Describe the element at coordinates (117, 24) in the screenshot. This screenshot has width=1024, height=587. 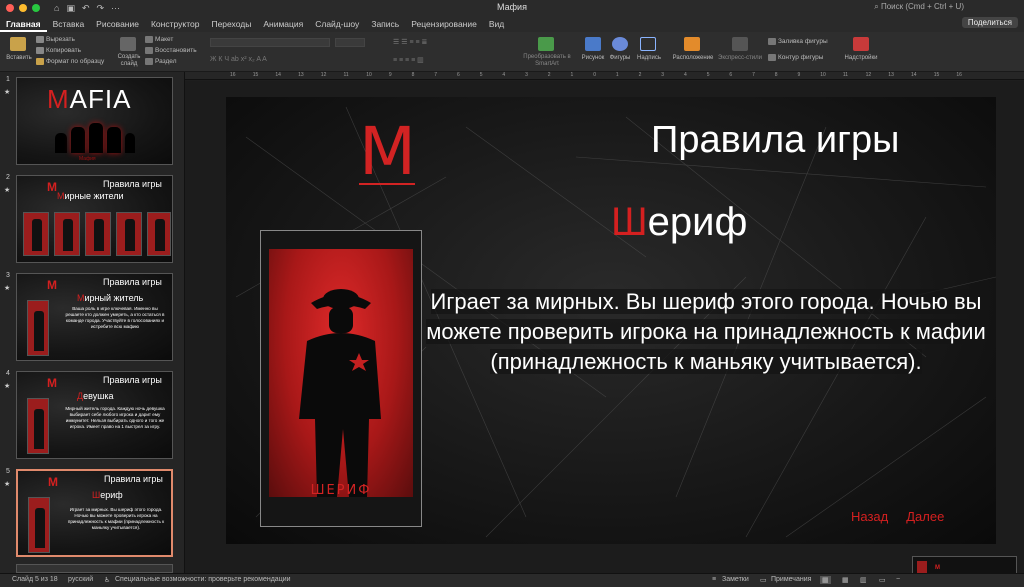
I see `tab-draw: Рисование` at that location.